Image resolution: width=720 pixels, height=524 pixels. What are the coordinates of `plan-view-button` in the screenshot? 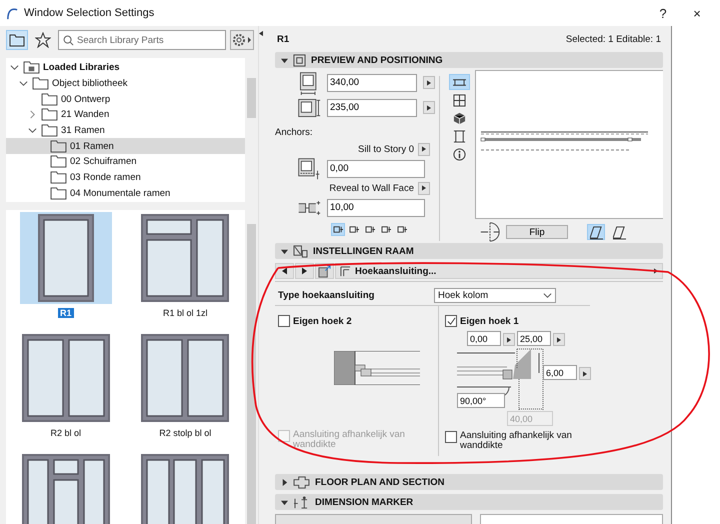 It's located at (459, 82).